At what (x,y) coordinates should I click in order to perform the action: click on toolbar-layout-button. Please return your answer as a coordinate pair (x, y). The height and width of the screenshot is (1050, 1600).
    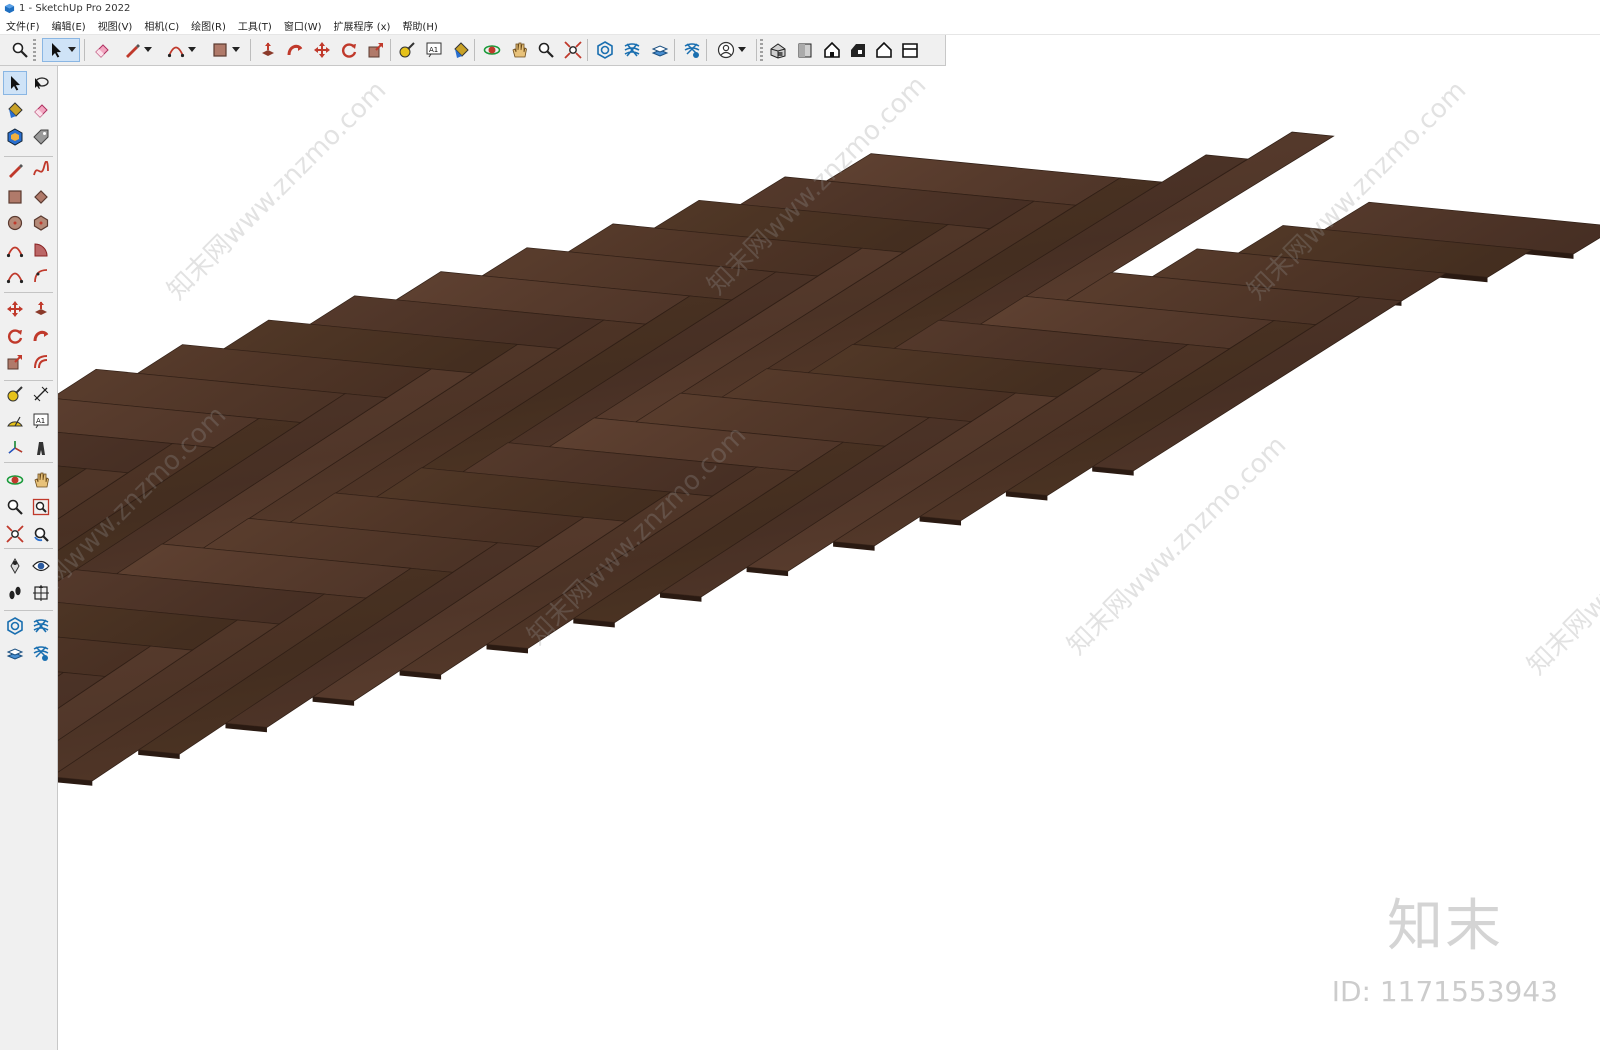
    Looking at the image, I should click on (660, 50).